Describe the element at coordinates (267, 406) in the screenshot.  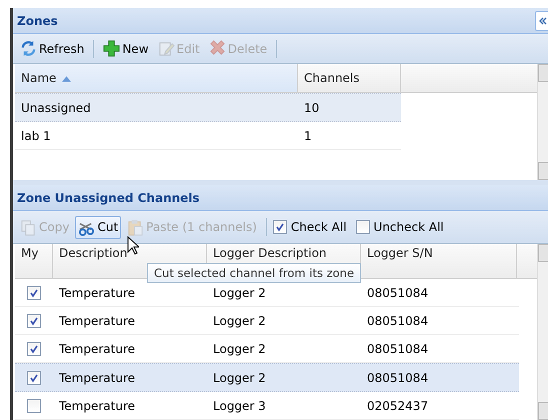
I see `table-row: Temperature Logger 3 02052437` at that location.